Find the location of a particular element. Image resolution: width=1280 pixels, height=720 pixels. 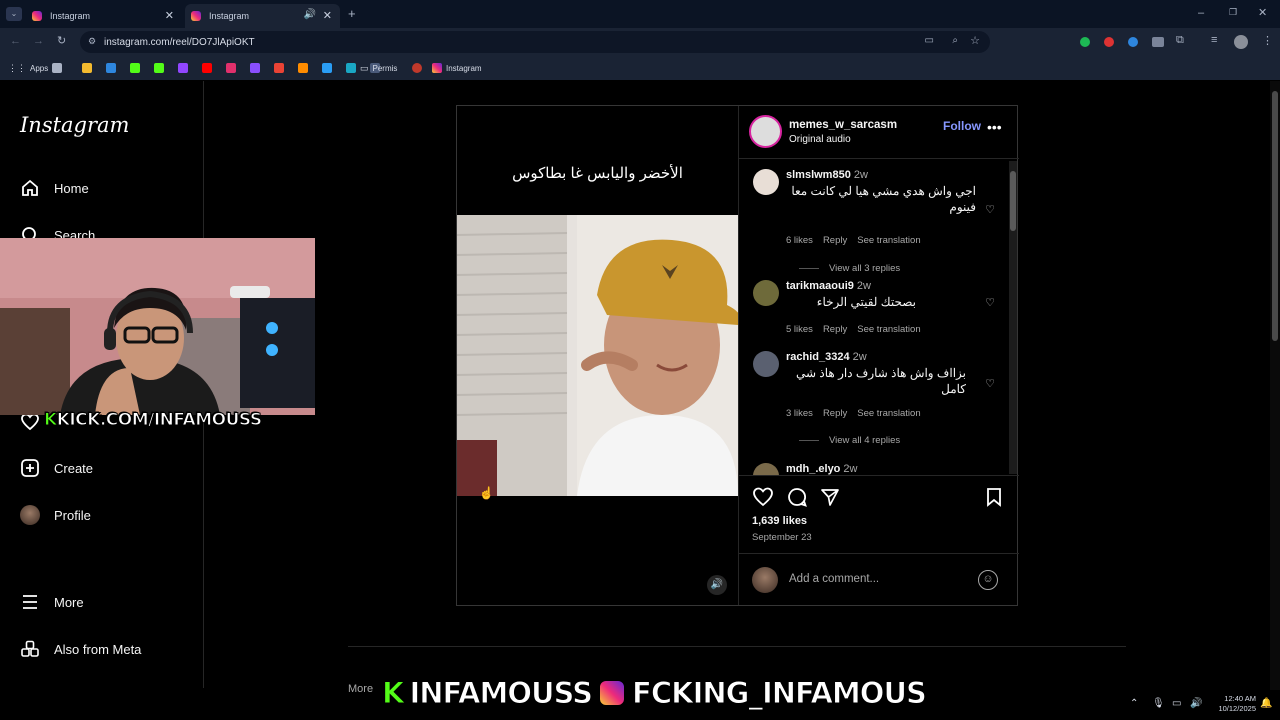

grid-icon is located at coordinates (57, 68).